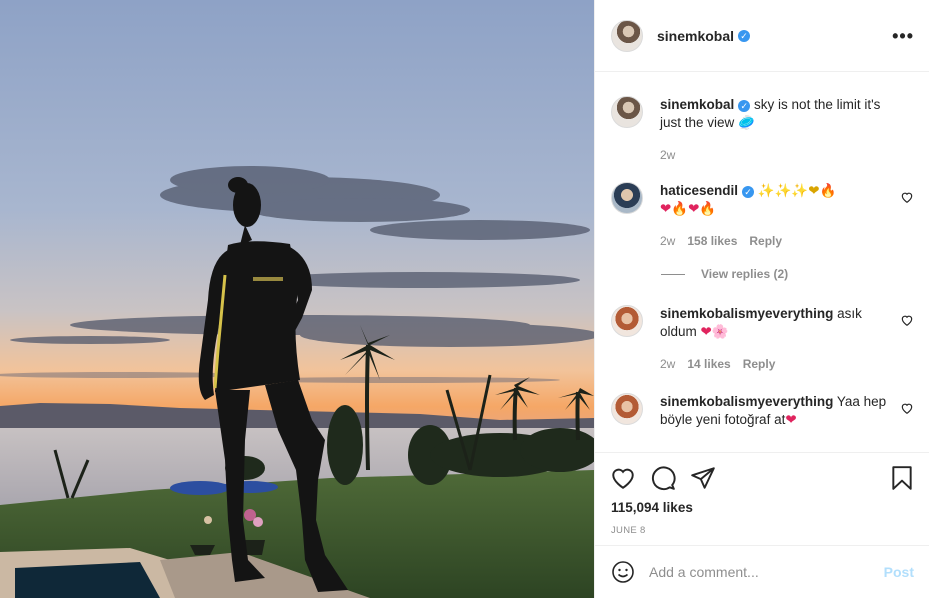 The image size is (929, 598). I want to click on caption-author-avatar, so click(627, 112).